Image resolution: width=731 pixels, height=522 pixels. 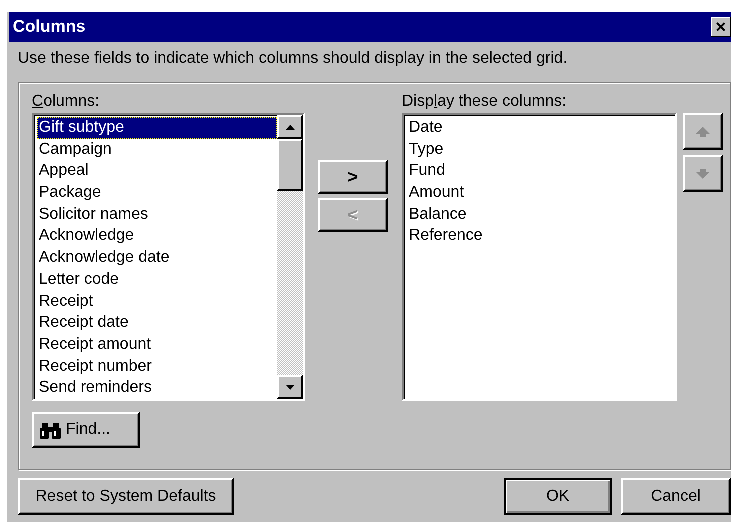 I want to click on list-item: Balance, so click(x=541, y=215).